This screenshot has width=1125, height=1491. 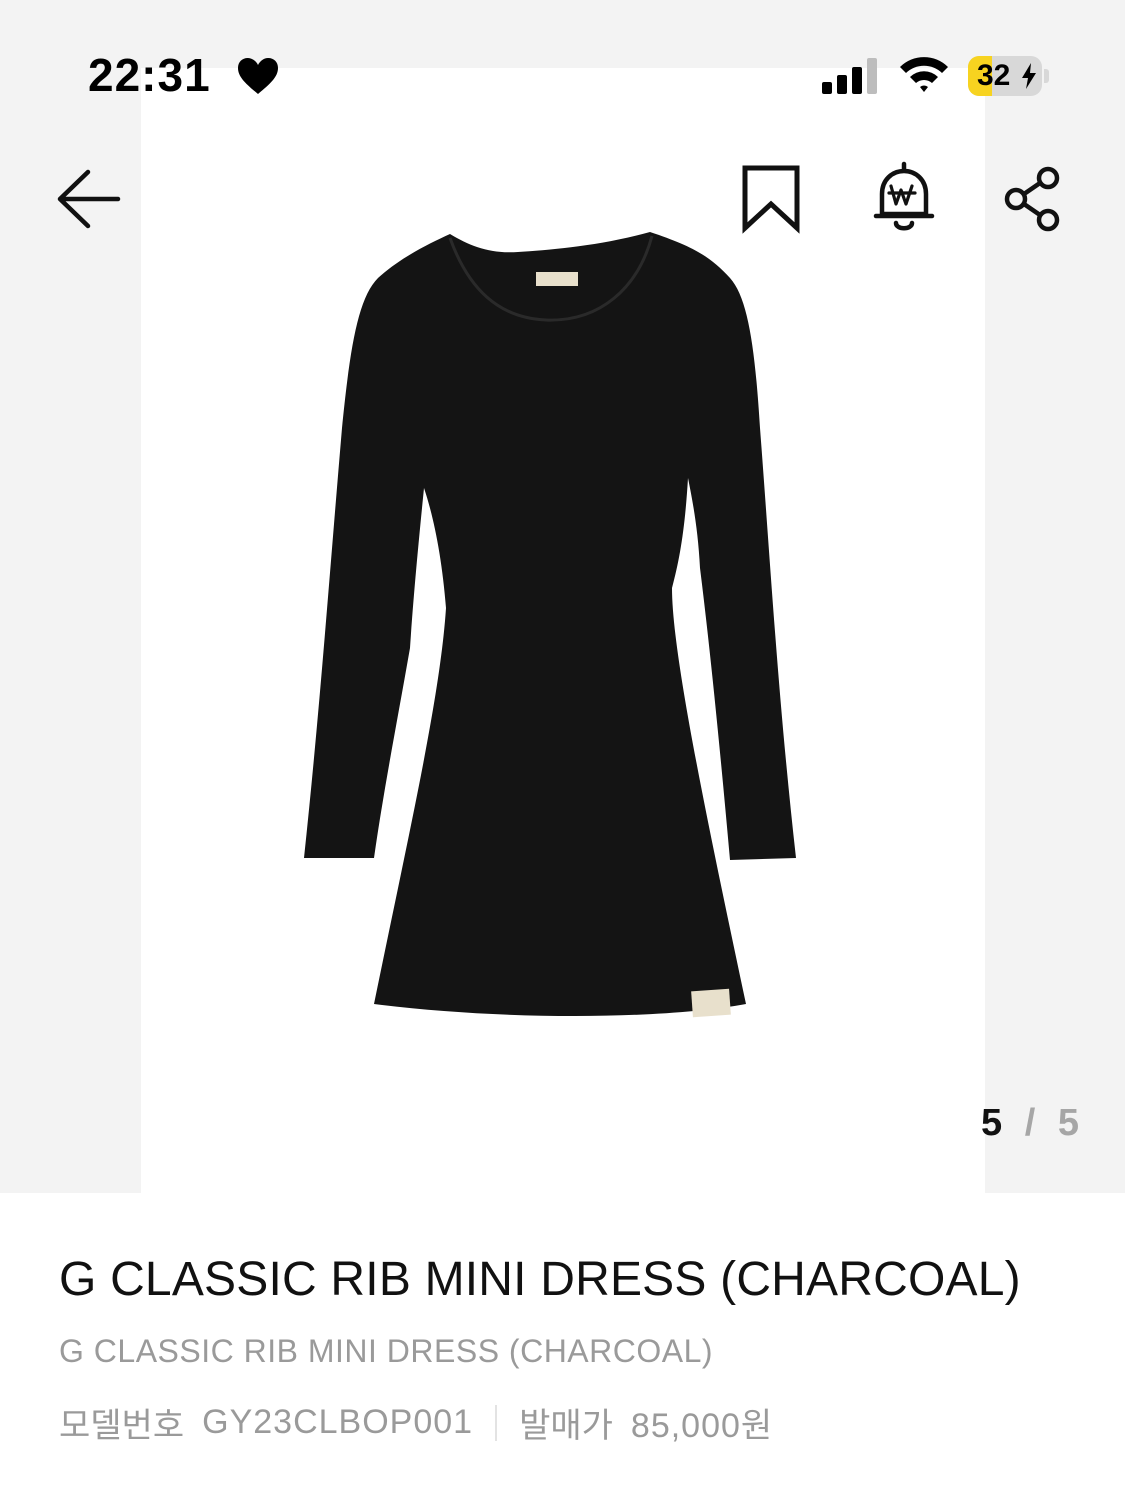 I want to click on pager-total: 5, so click(x=1068, y=1123).